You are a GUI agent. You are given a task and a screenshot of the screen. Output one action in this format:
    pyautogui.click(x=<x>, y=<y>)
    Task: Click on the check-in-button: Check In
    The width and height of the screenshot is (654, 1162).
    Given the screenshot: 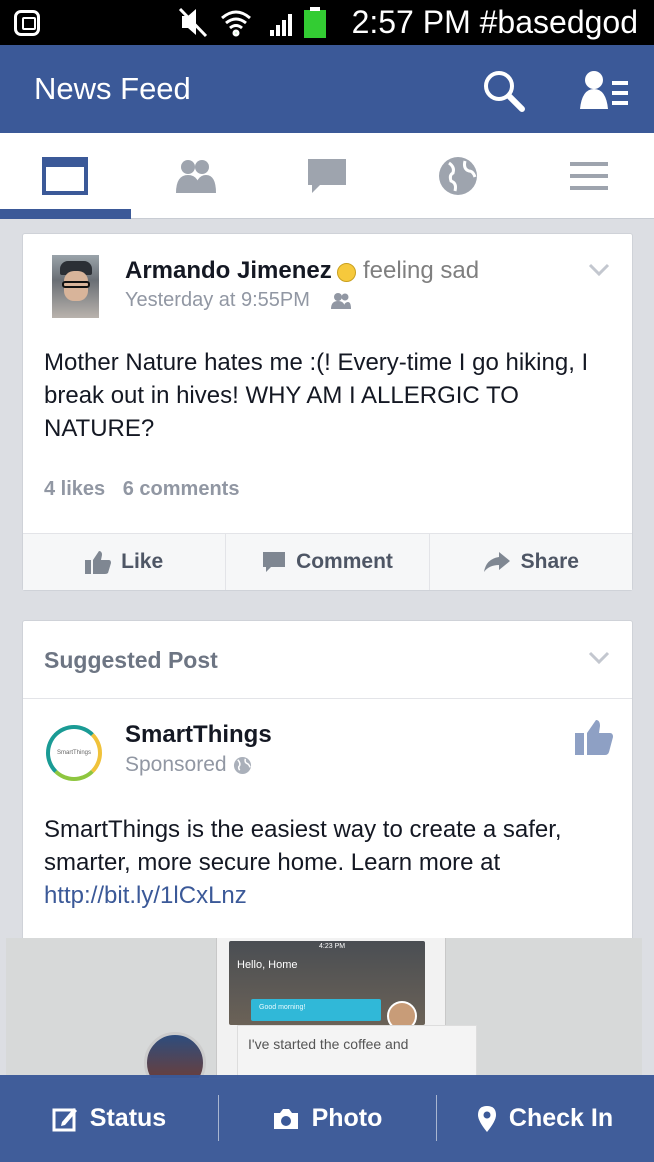 What is the action you would take?
    pyautogui.click(x=545, y=1118)
    